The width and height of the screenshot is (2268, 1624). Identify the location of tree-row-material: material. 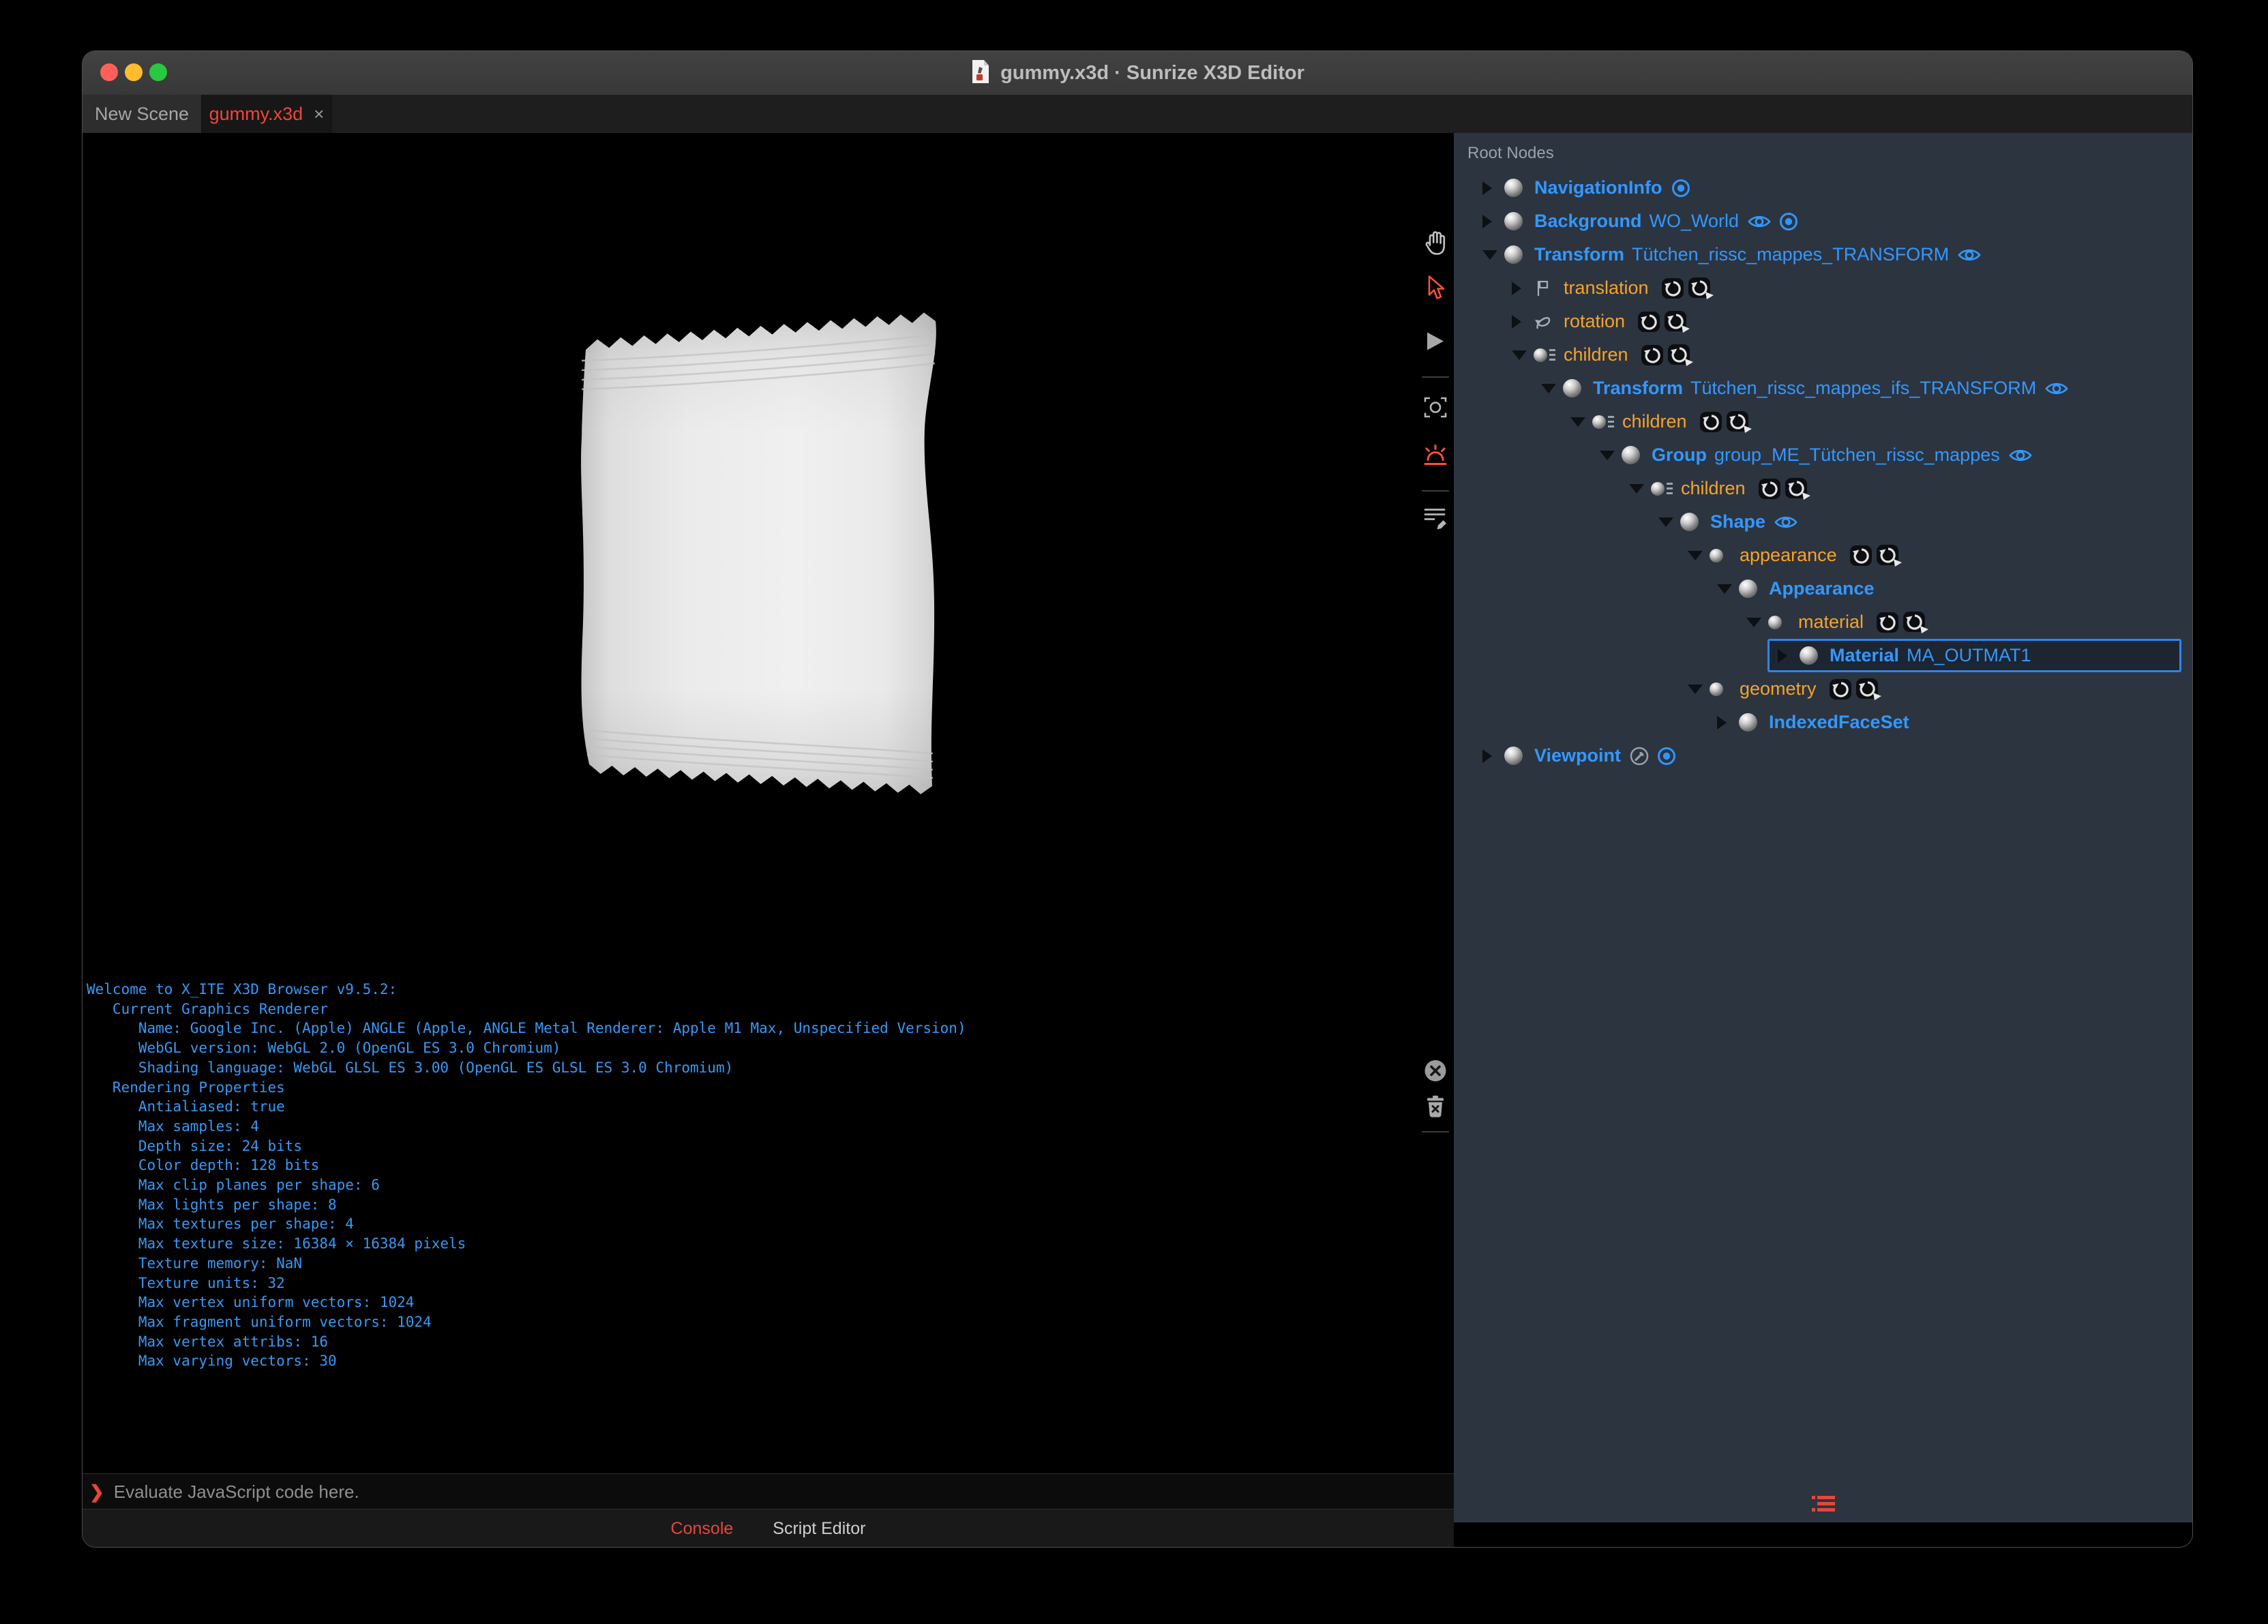
(1823, 622).